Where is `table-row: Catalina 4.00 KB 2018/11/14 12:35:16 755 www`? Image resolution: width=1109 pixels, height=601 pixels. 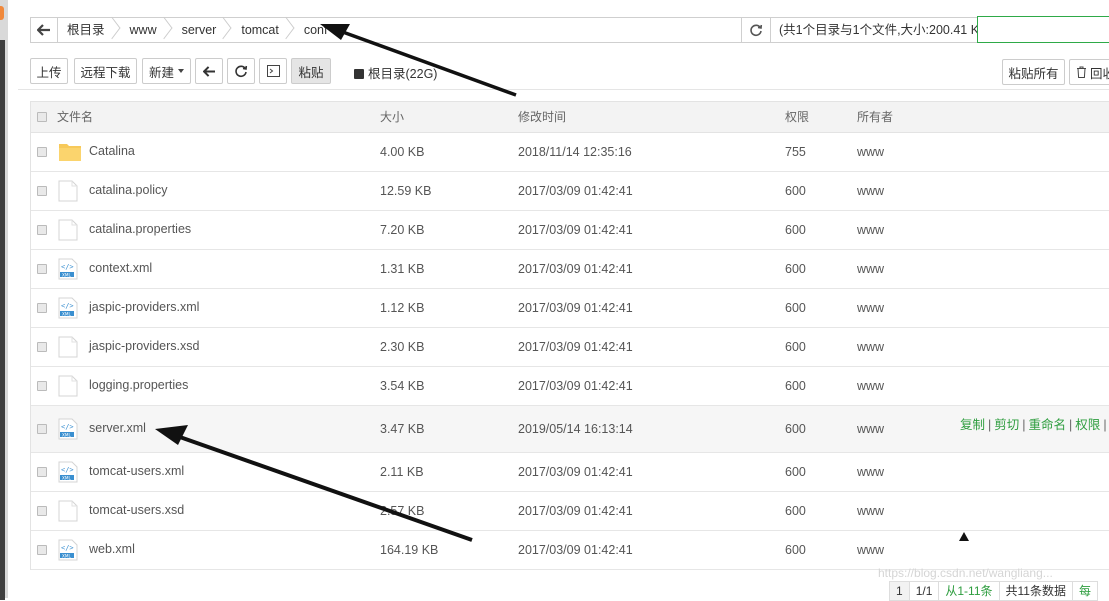 table-row: Catalina 4.00 KB 2018/11/14 12:35:16 755 www is located at coordinates (570, 152).